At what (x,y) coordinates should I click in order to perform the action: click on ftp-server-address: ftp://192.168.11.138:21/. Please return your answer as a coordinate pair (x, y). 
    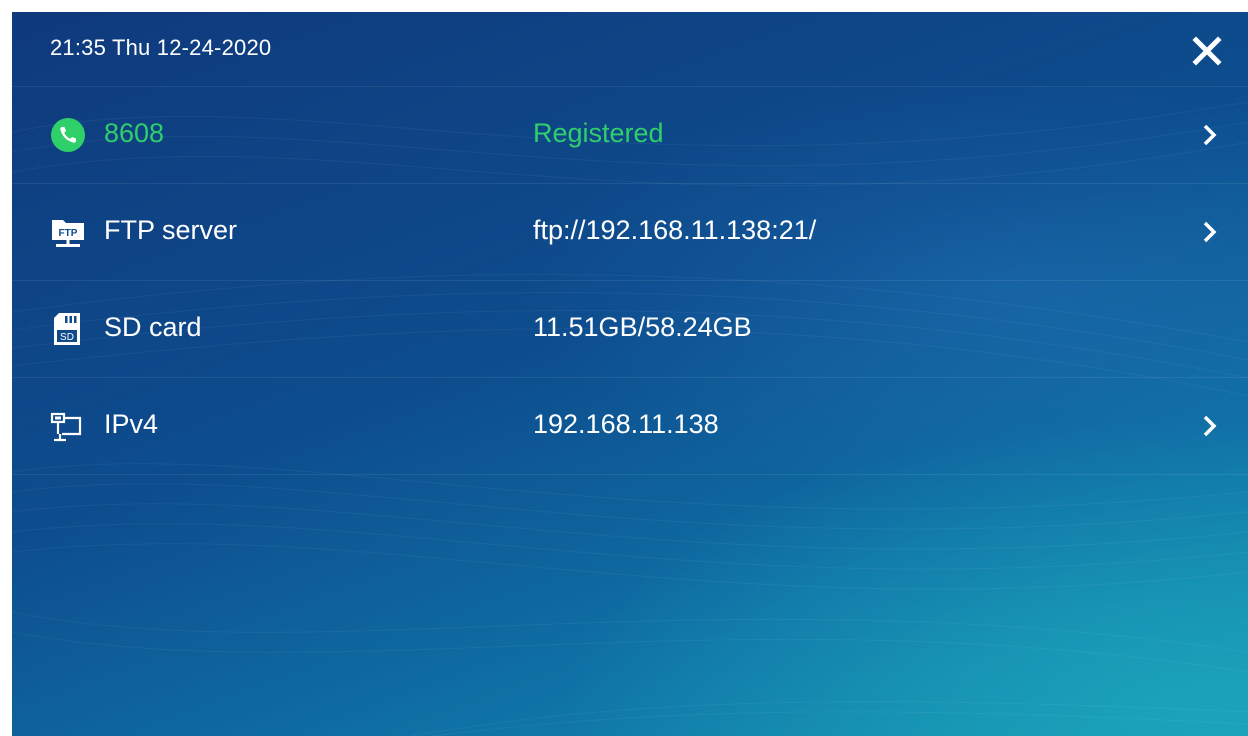
    Looking at the image, I should click on (675, 230).